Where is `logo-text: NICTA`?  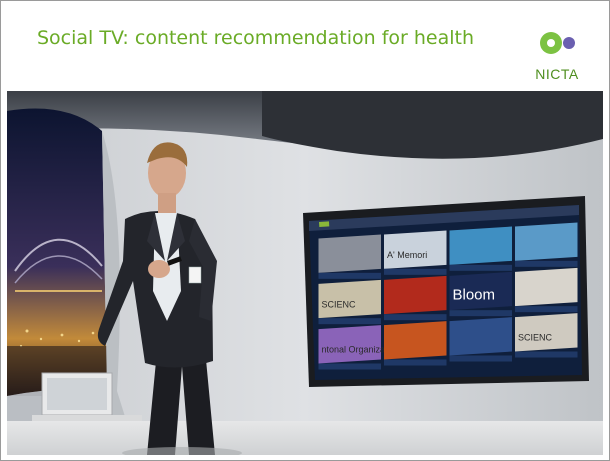
logo-text: NICTA is located at coordinates (557, 74).